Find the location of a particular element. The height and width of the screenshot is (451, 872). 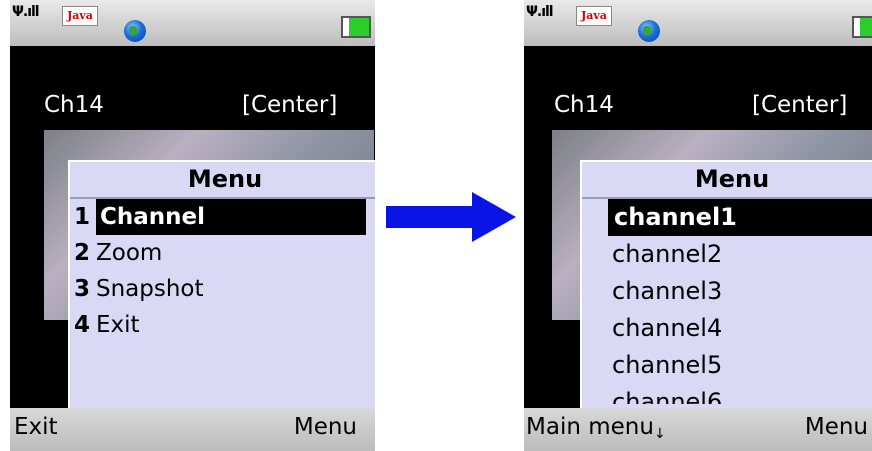

right-arrow-icon is located at coordinates (451, 217).